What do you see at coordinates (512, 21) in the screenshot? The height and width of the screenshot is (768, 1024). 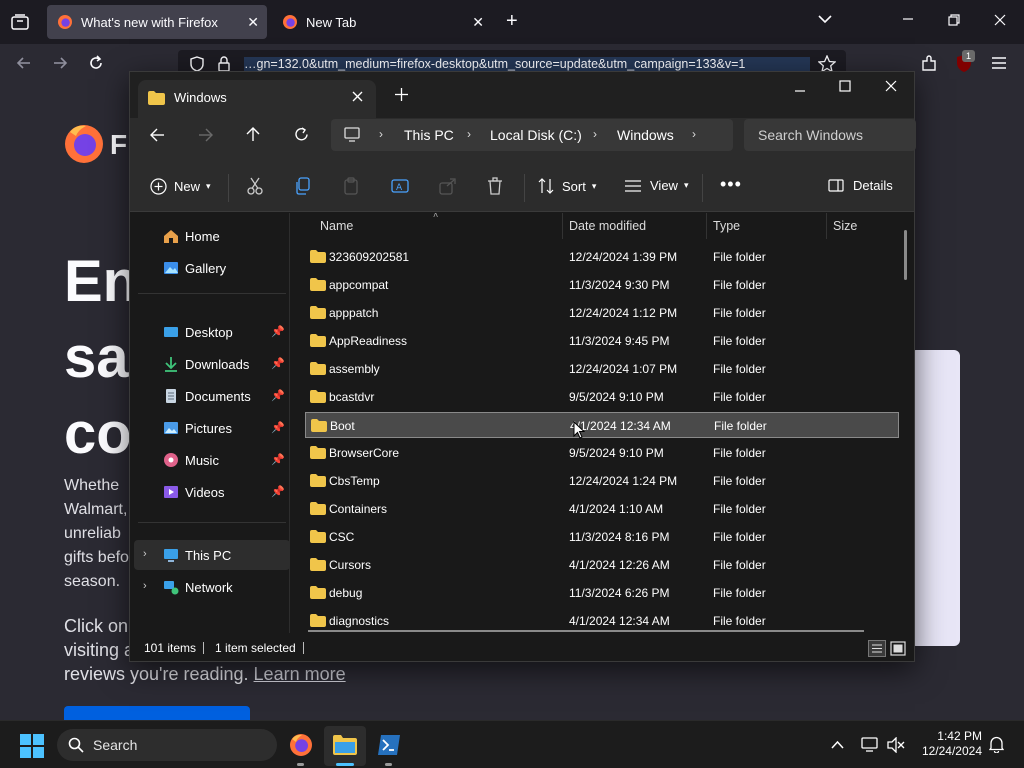 I see `new-tab-plus-icon: +` at bounding box center [512, 21].